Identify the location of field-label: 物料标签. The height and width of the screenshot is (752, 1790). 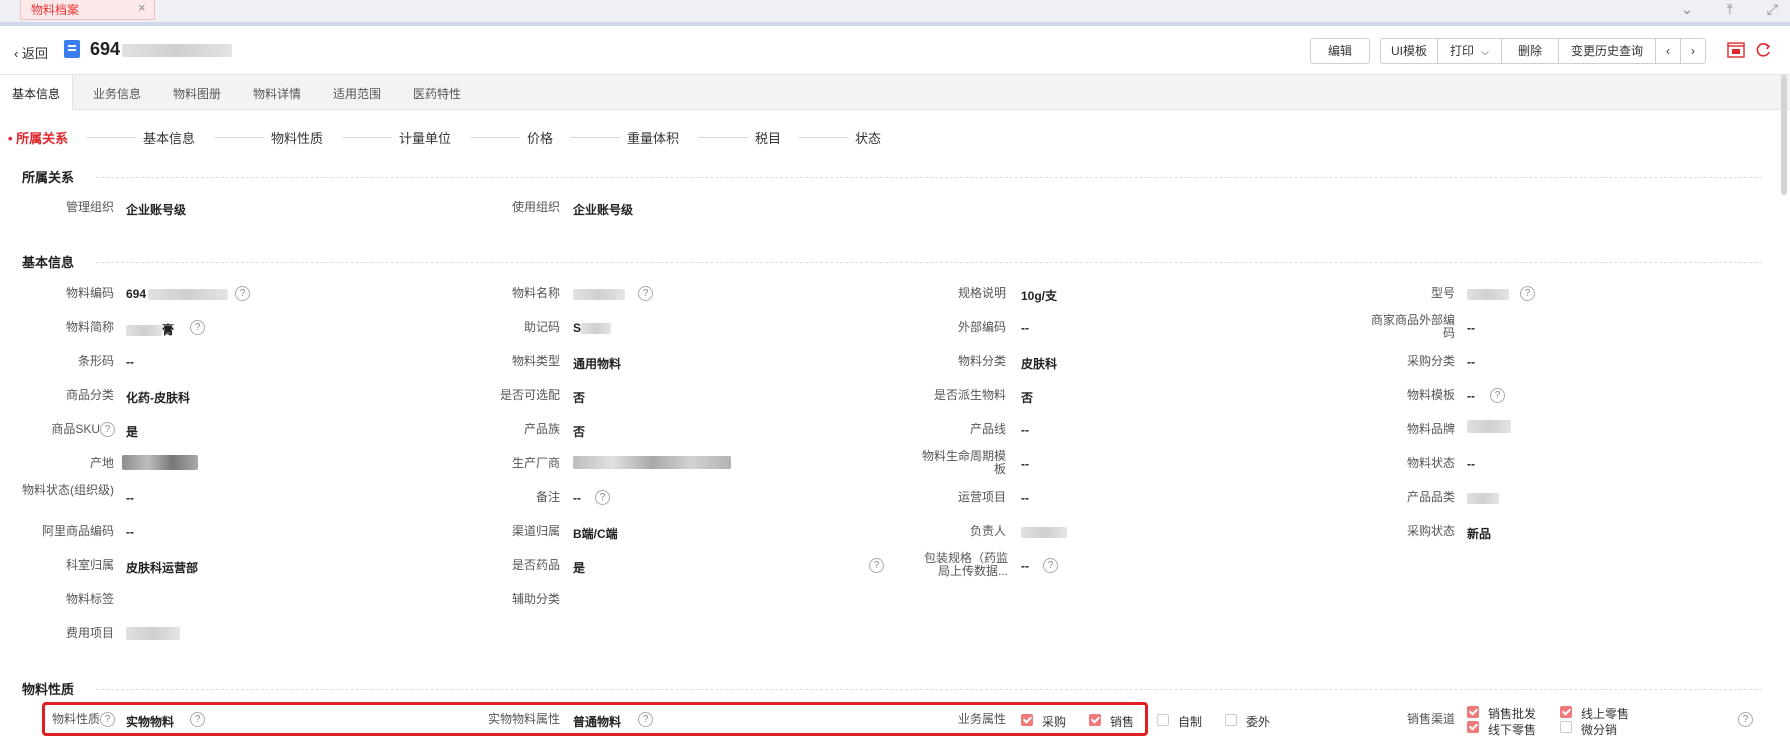
(89, 599).